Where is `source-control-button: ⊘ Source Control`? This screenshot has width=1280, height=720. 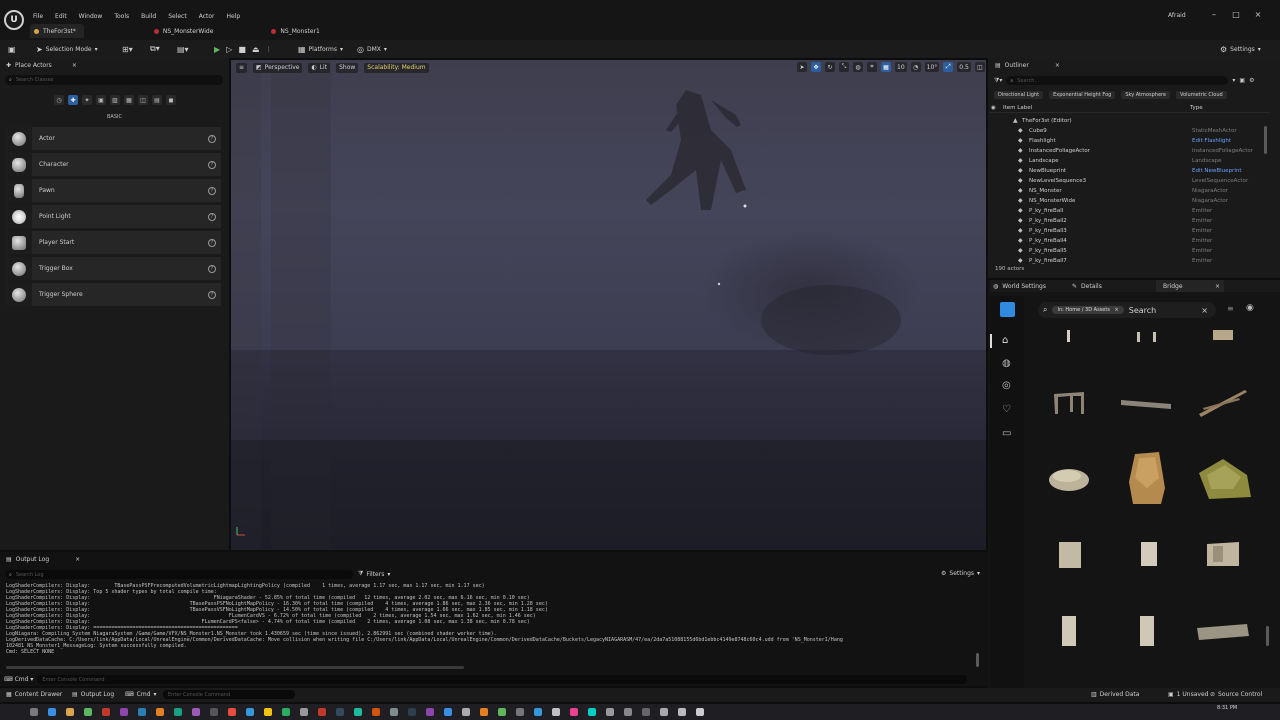
source-control-button: ⊘ Source Control is located at coordinates (1236, 694).